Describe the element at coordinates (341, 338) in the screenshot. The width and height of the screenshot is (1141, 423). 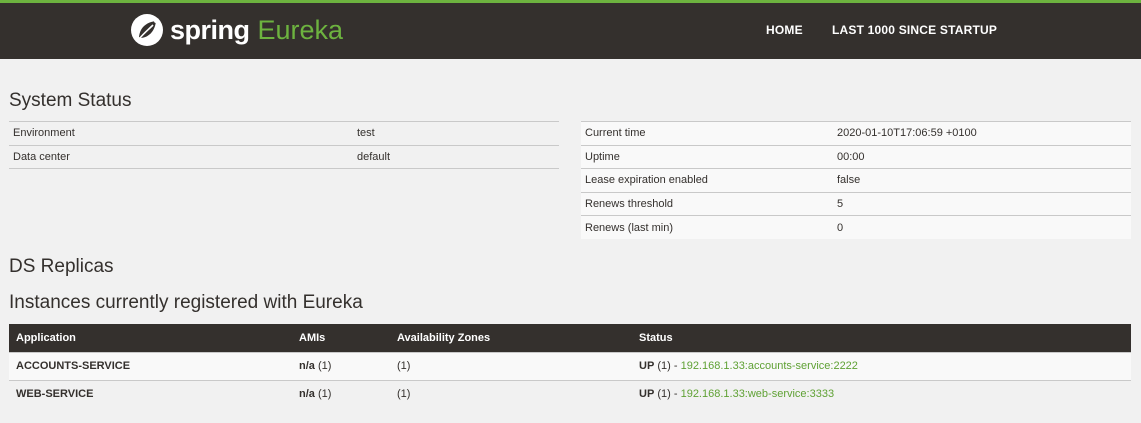
I see `column-header-amis: AMIs` at that location.